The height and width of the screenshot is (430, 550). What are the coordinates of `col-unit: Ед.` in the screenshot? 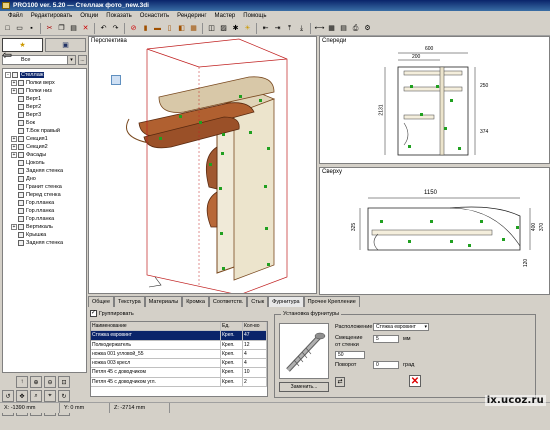 It's located at (232, 326).